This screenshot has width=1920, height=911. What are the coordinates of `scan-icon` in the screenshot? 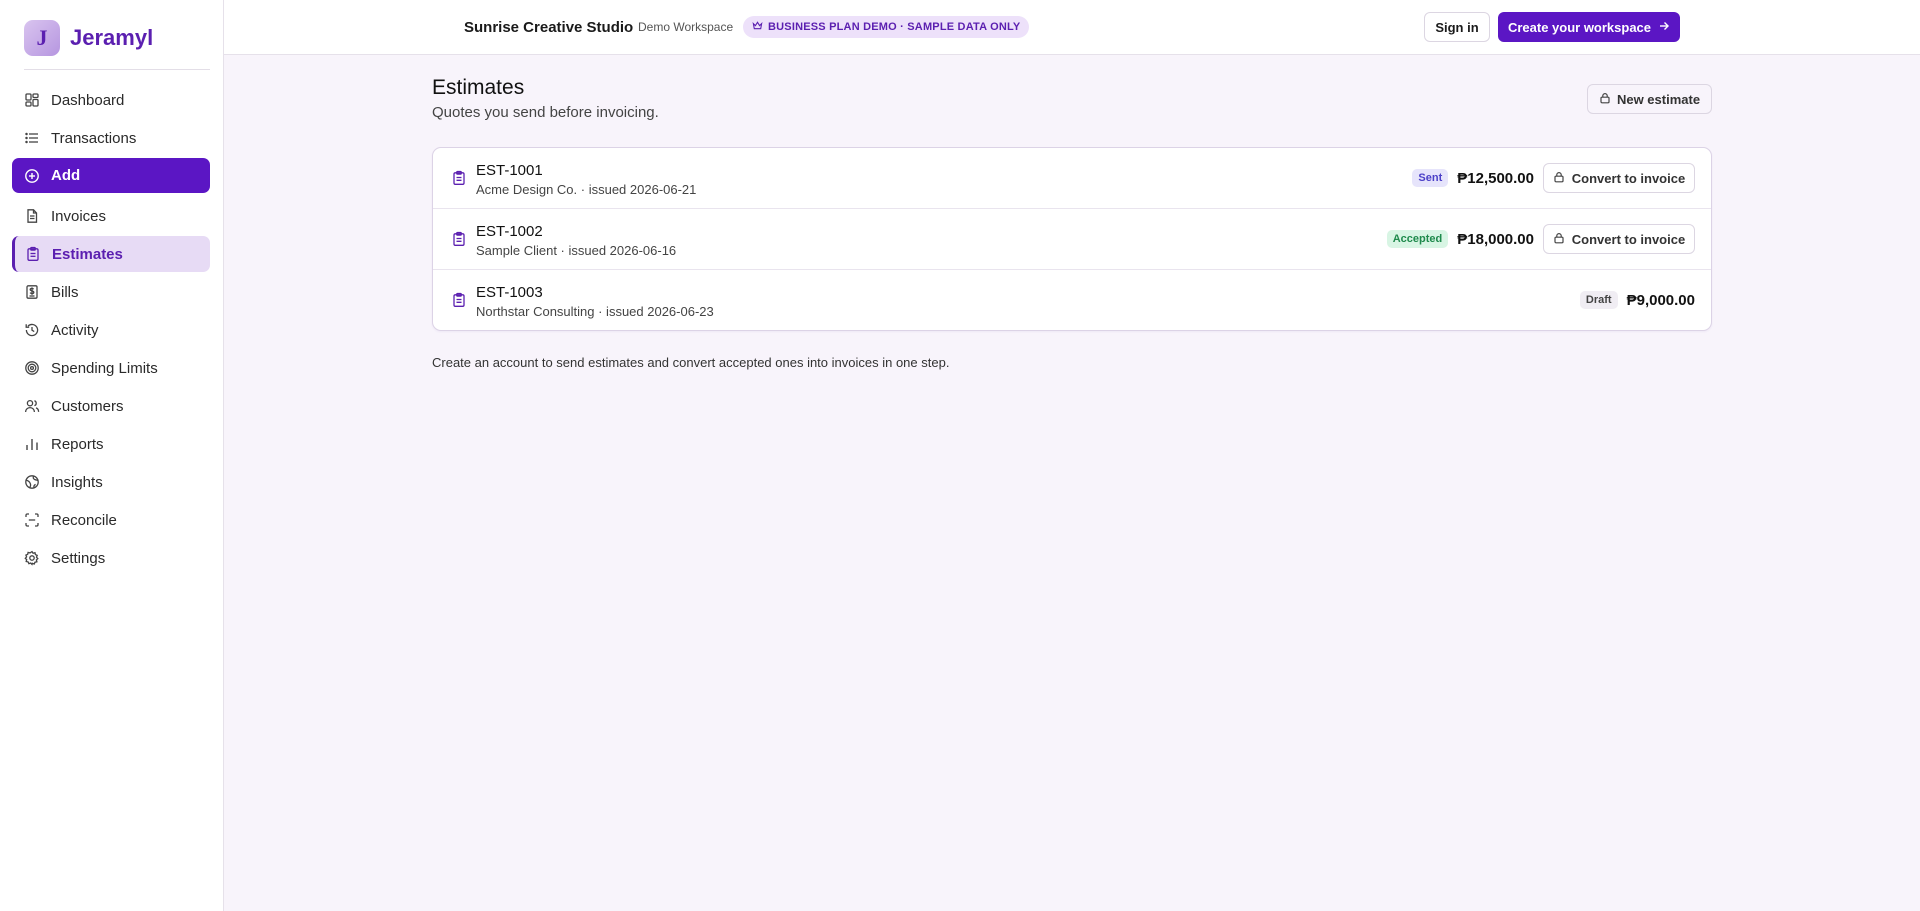 It's located at (32, 520).